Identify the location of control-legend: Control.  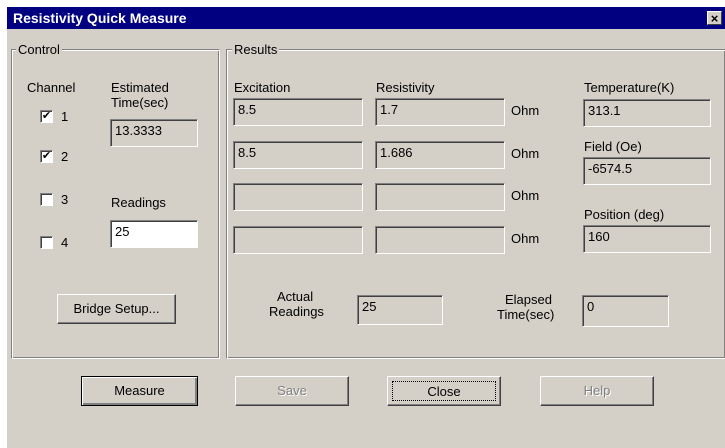
(39, 49).